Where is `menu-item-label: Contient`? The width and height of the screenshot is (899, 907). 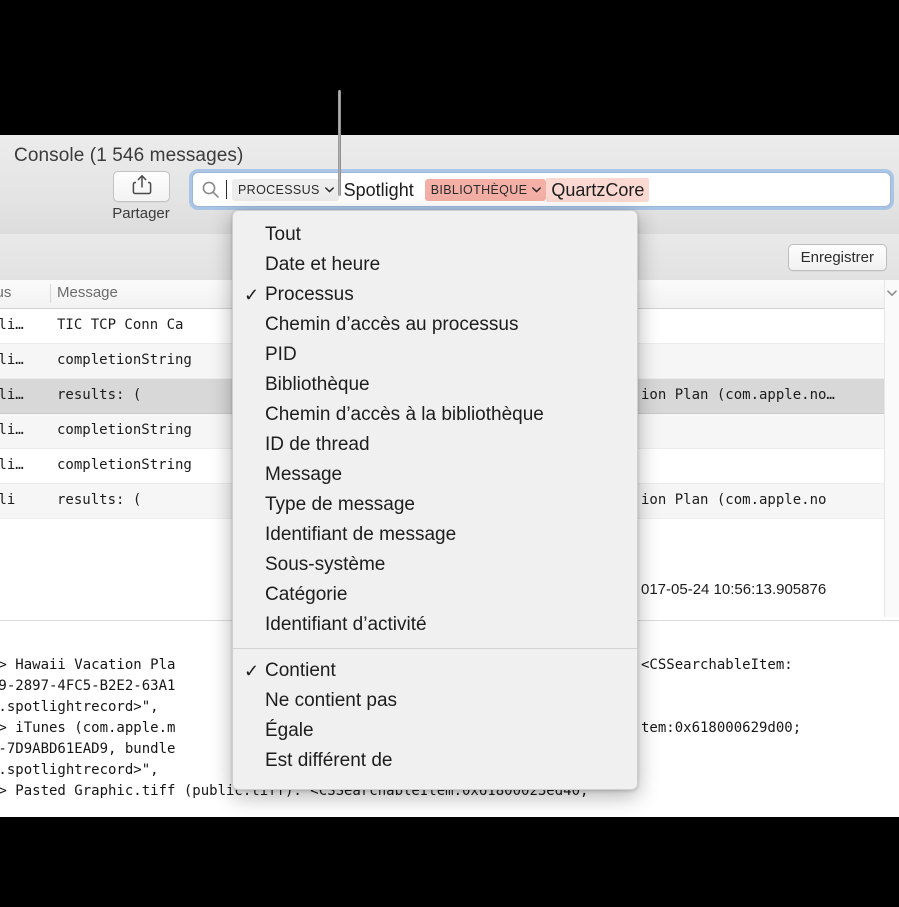 menu-item-label: Contient is located at coordinates (300, 670).